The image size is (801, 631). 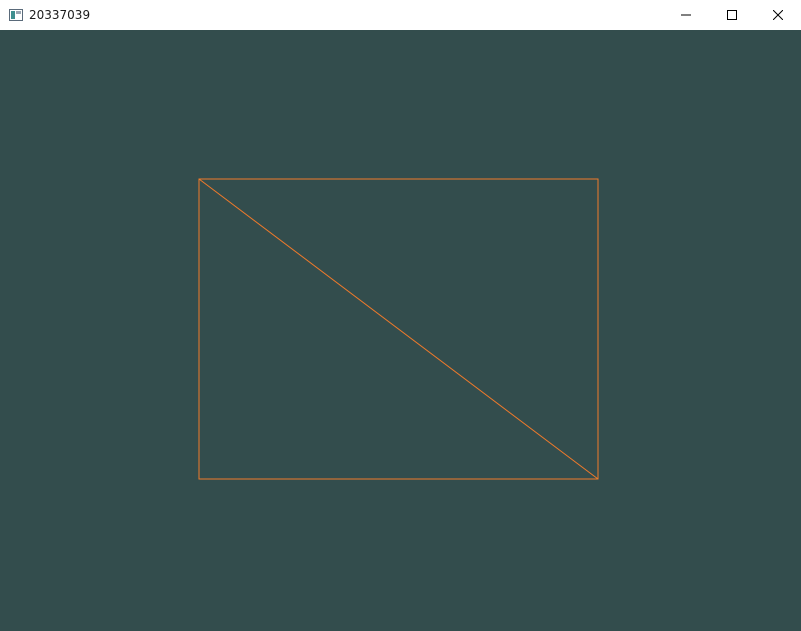 I want to click on title-bar: 20337039, so click(x=400, y=15).